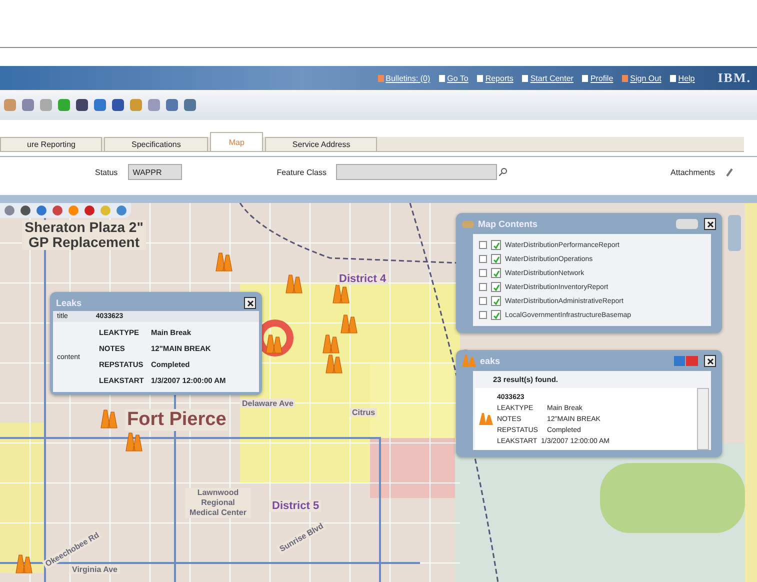 The width and height of the screenshot is (757, 582). I want to click on map-label: Fort Pierce, so click(176, 420).